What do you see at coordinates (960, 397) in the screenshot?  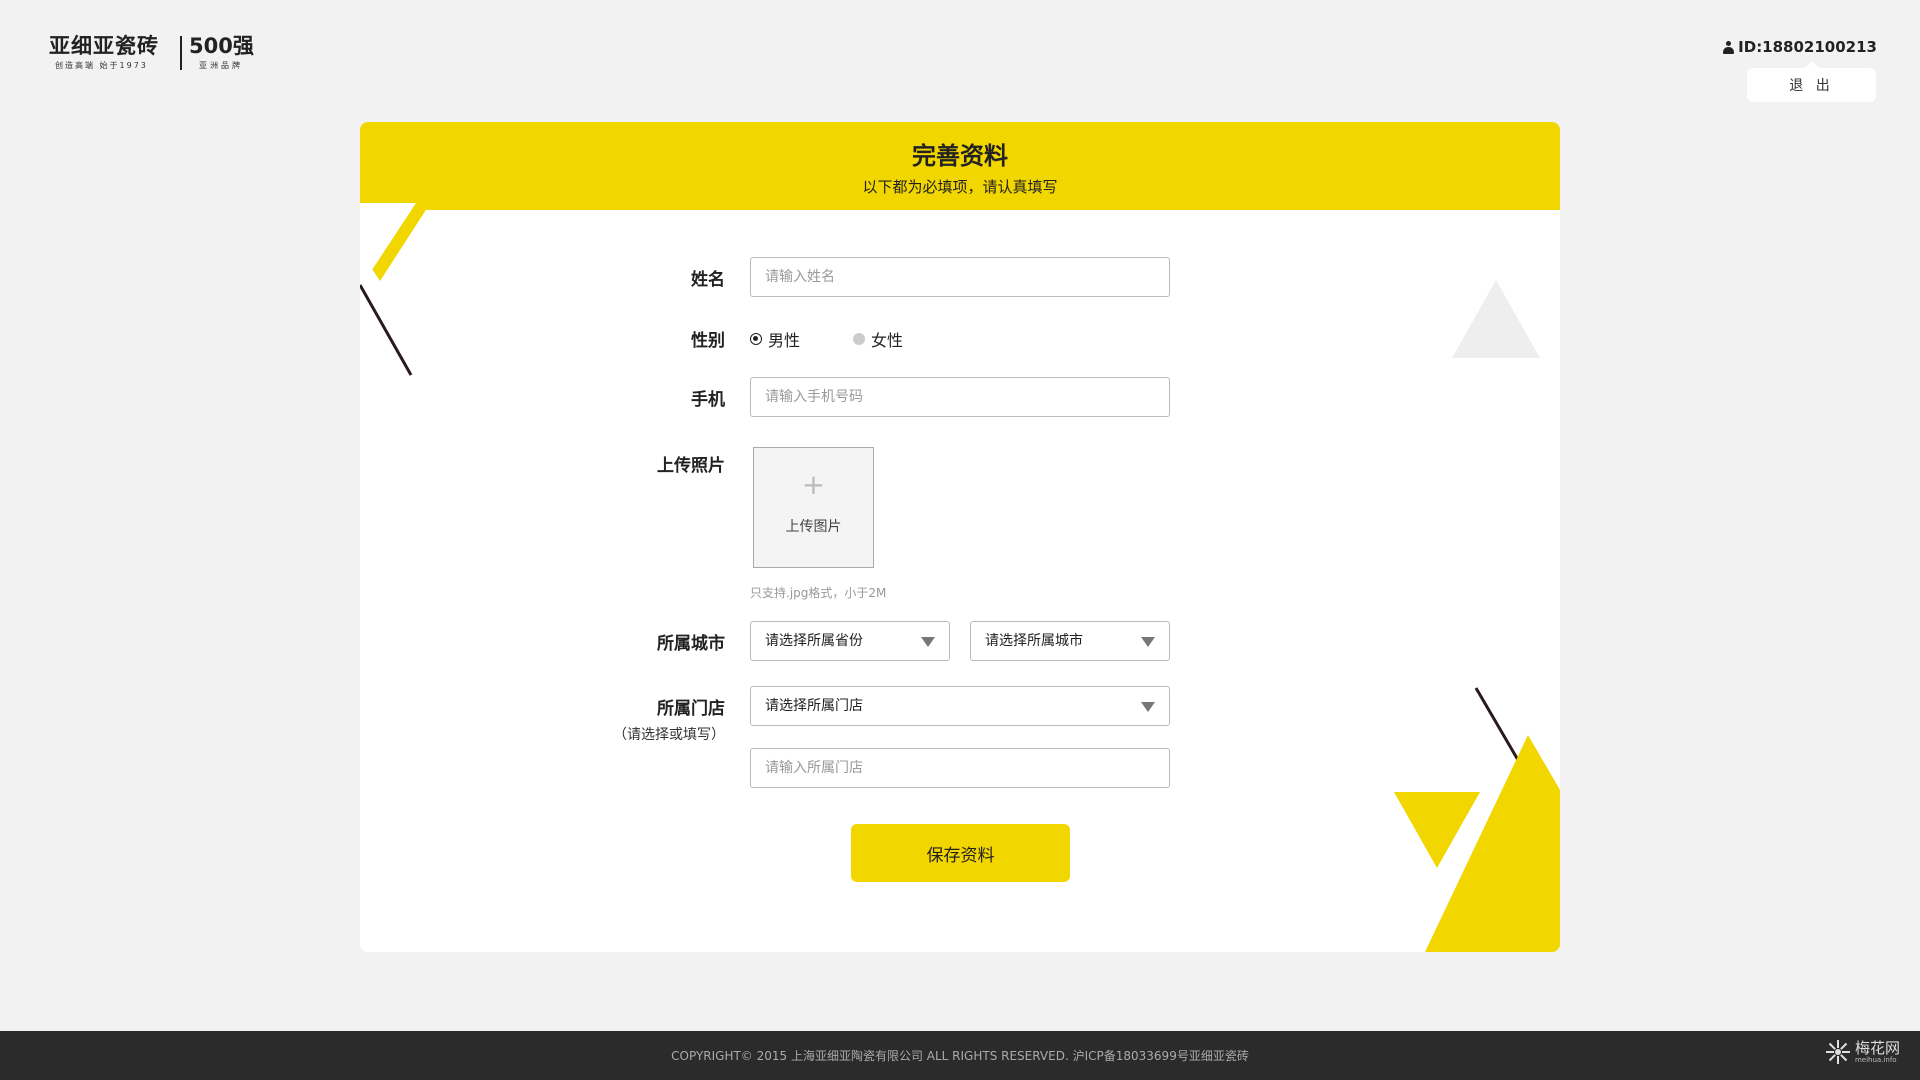 I see `phone-input` at bounding box center [960, 397].